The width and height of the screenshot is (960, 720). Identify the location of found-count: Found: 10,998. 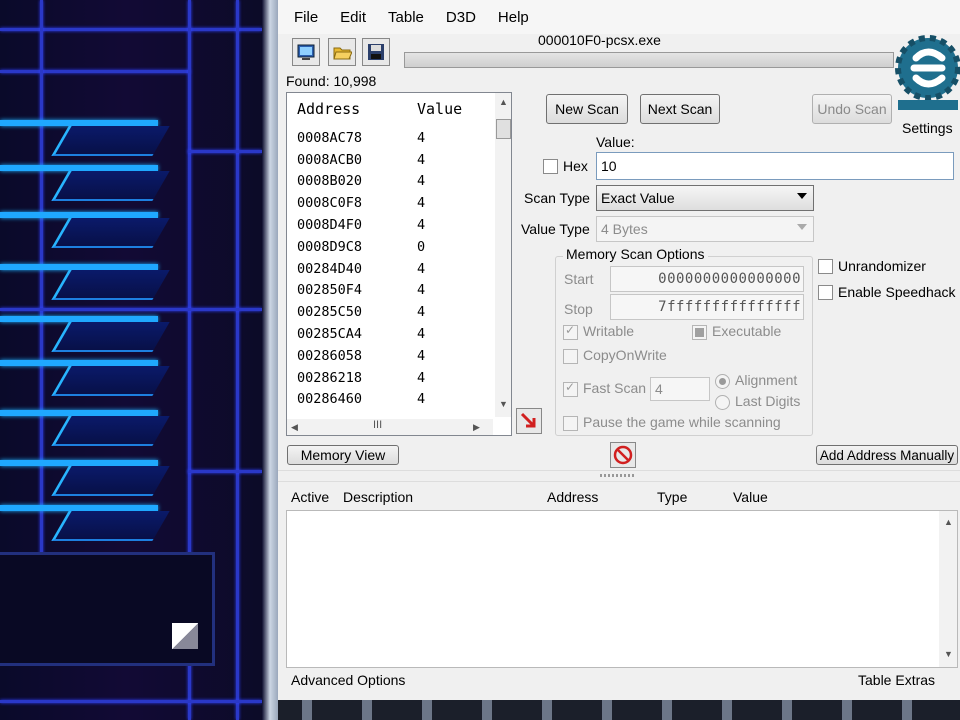
(331, 81).